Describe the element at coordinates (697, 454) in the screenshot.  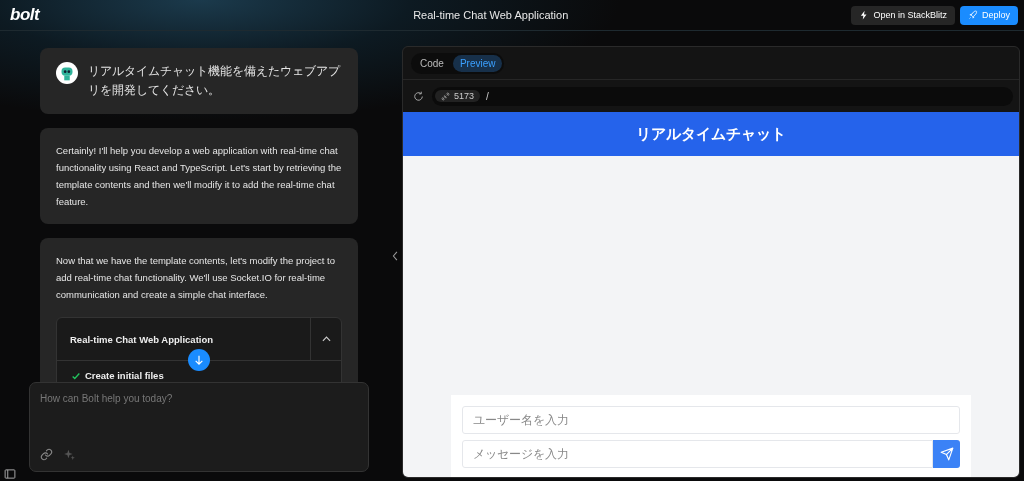
I see `message-field: メッセージを入力` at that location.